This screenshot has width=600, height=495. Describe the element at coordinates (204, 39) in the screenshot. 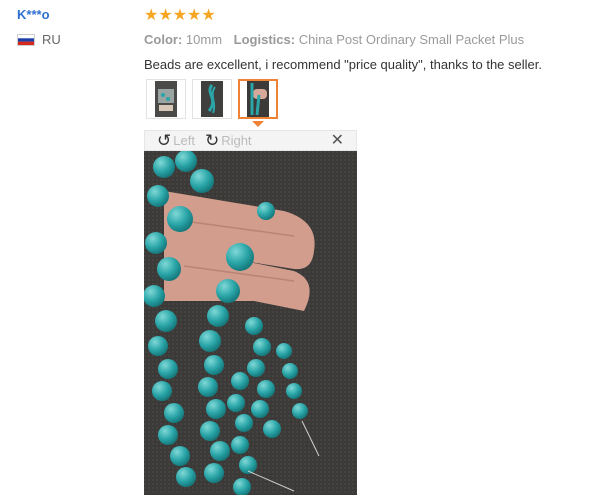

I see `color-value: 10mm` at that location.